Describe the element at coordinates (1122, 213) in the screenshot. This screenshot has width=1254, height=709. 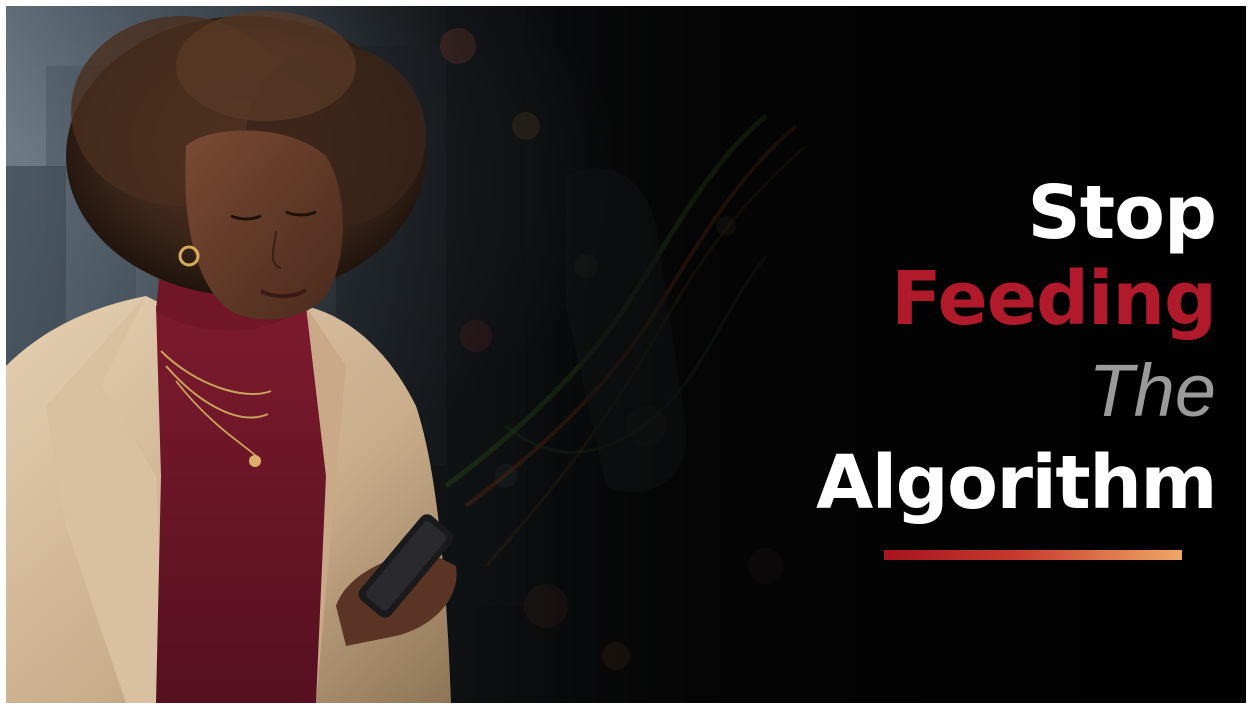
I see `headline-word-stop: Stop` at that location.